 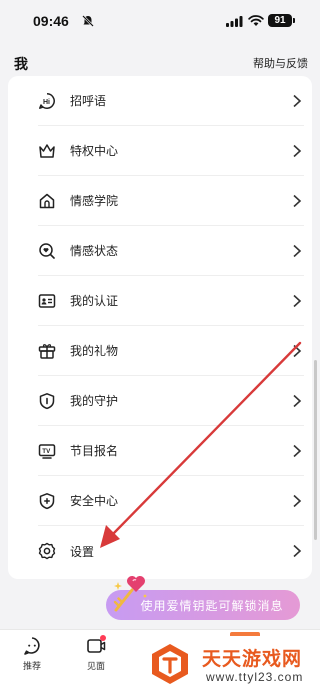 What do you see at coordinates (160, 22) in the screenshot?
I see `status-bar: 09:46 91` at bounding box center [160, 22].